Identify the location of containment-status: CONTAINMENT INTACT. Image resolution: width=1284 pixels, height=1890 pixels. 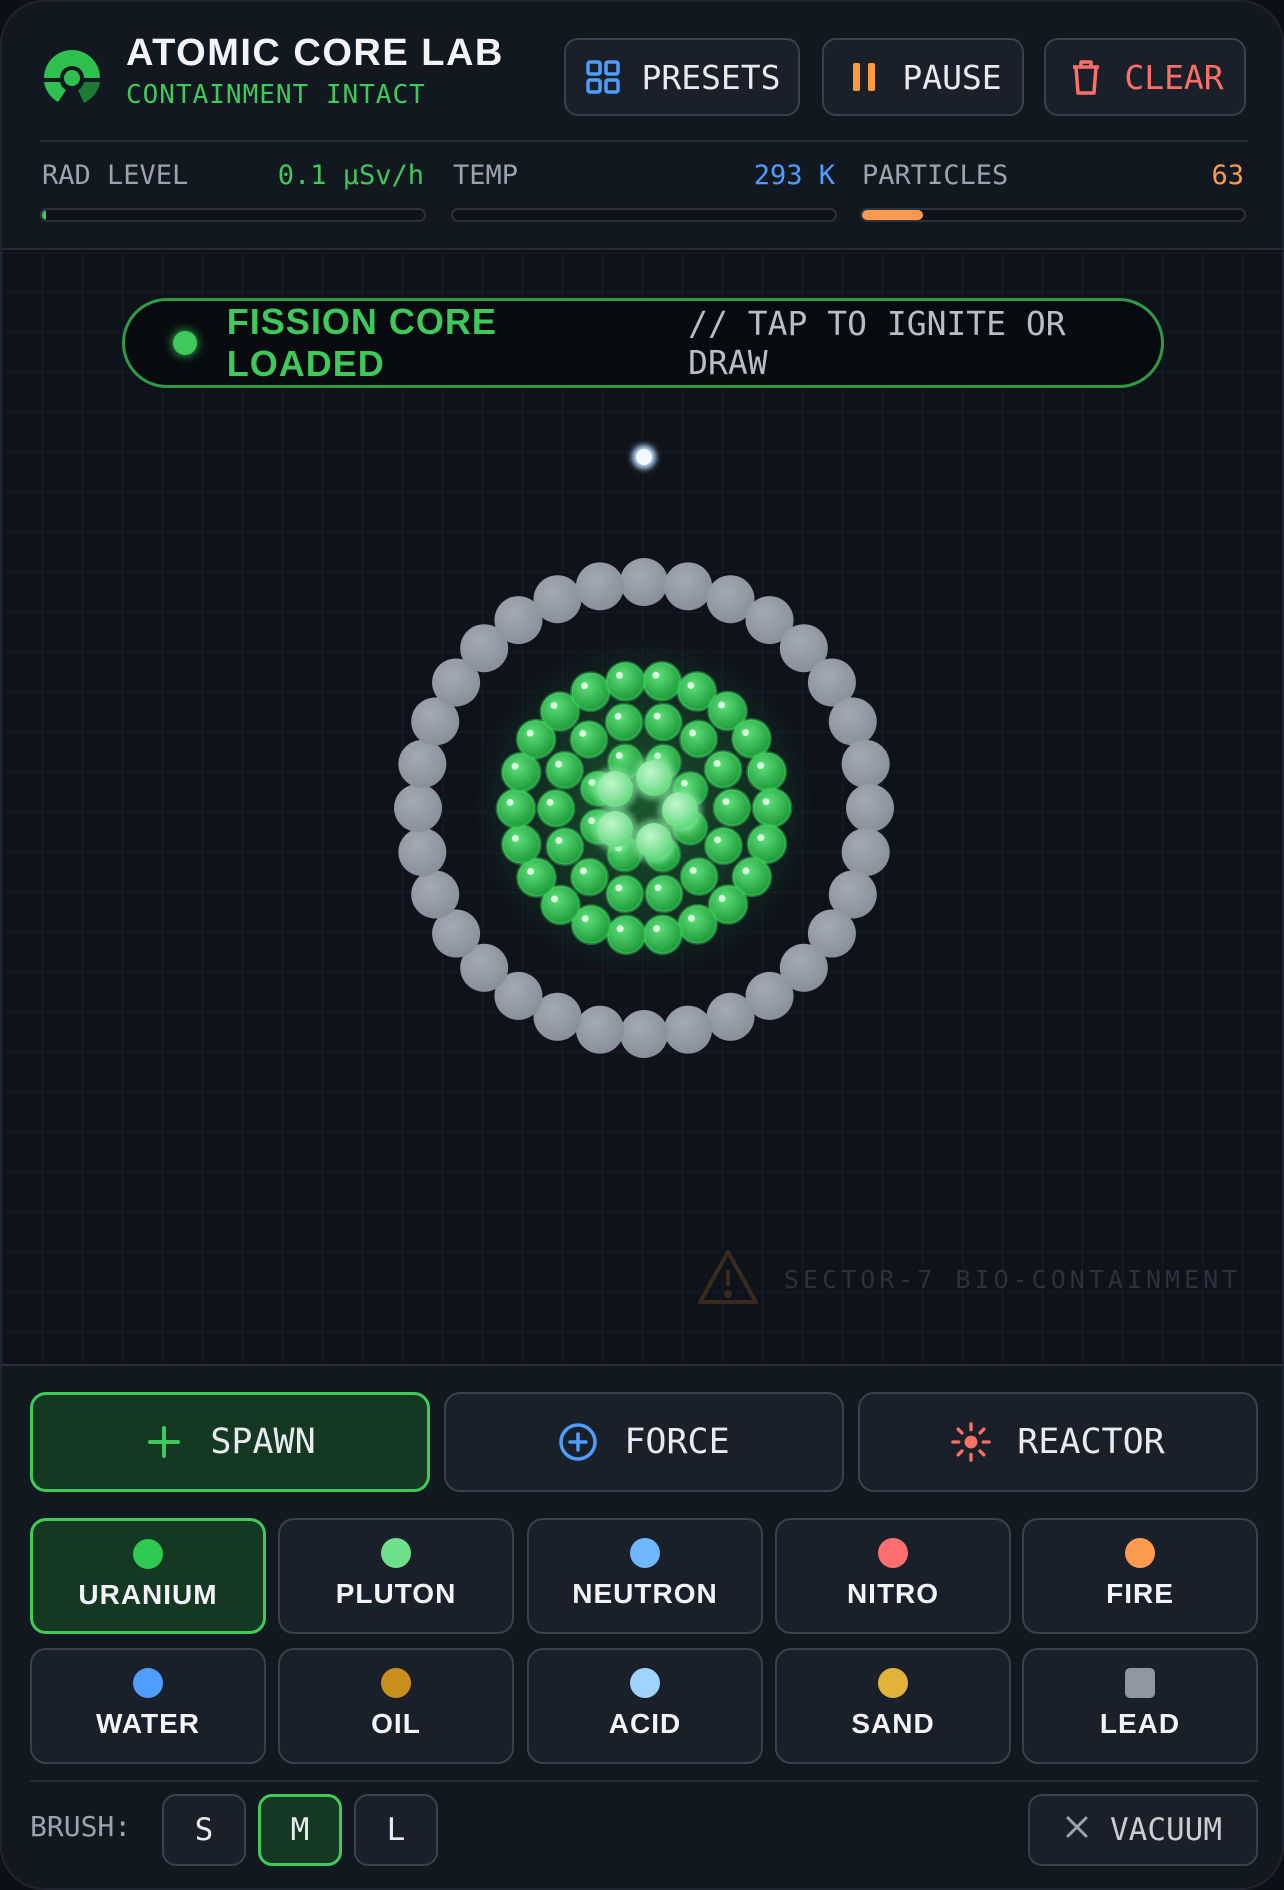
(276, 95).